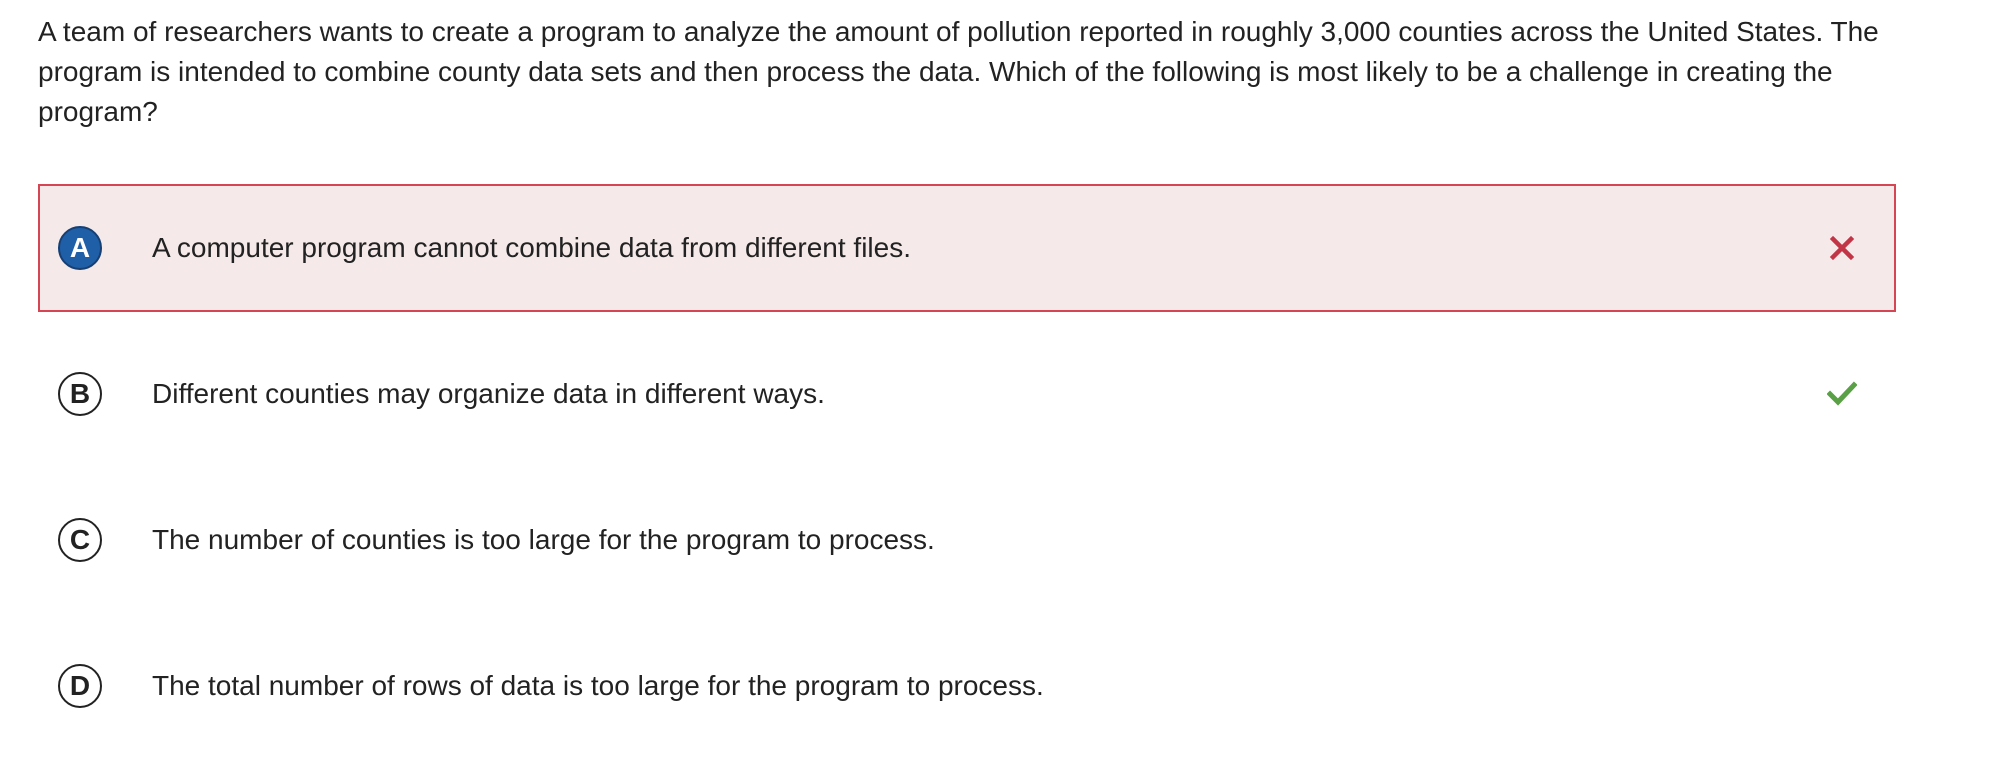  Describe the element at coordinates (80, 394) in the screenshot. I see `choice-letter-b: B` at that location.